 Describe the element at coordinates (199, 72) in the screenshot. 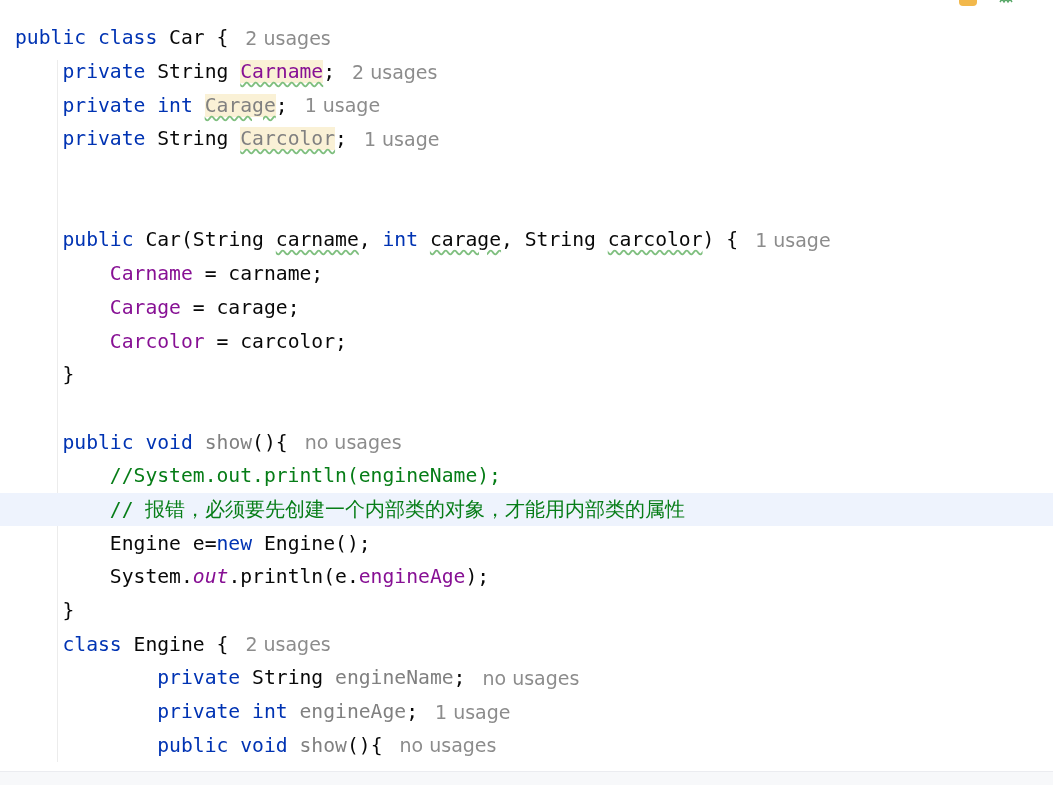

I see `code-line: private String Carname;` at that location.